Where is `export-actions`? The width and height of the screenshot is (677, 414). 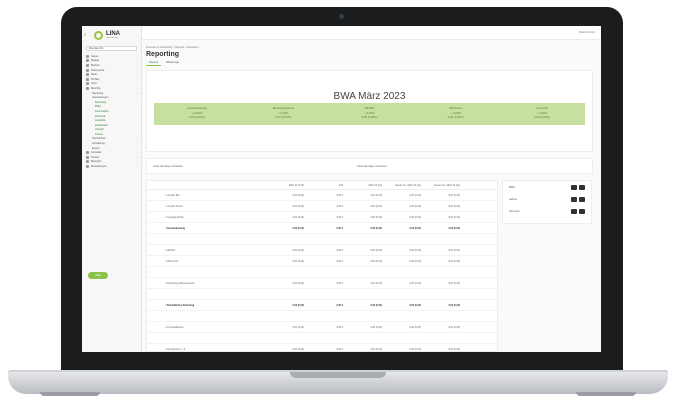 export-actions is located at coordinates (578, 199).